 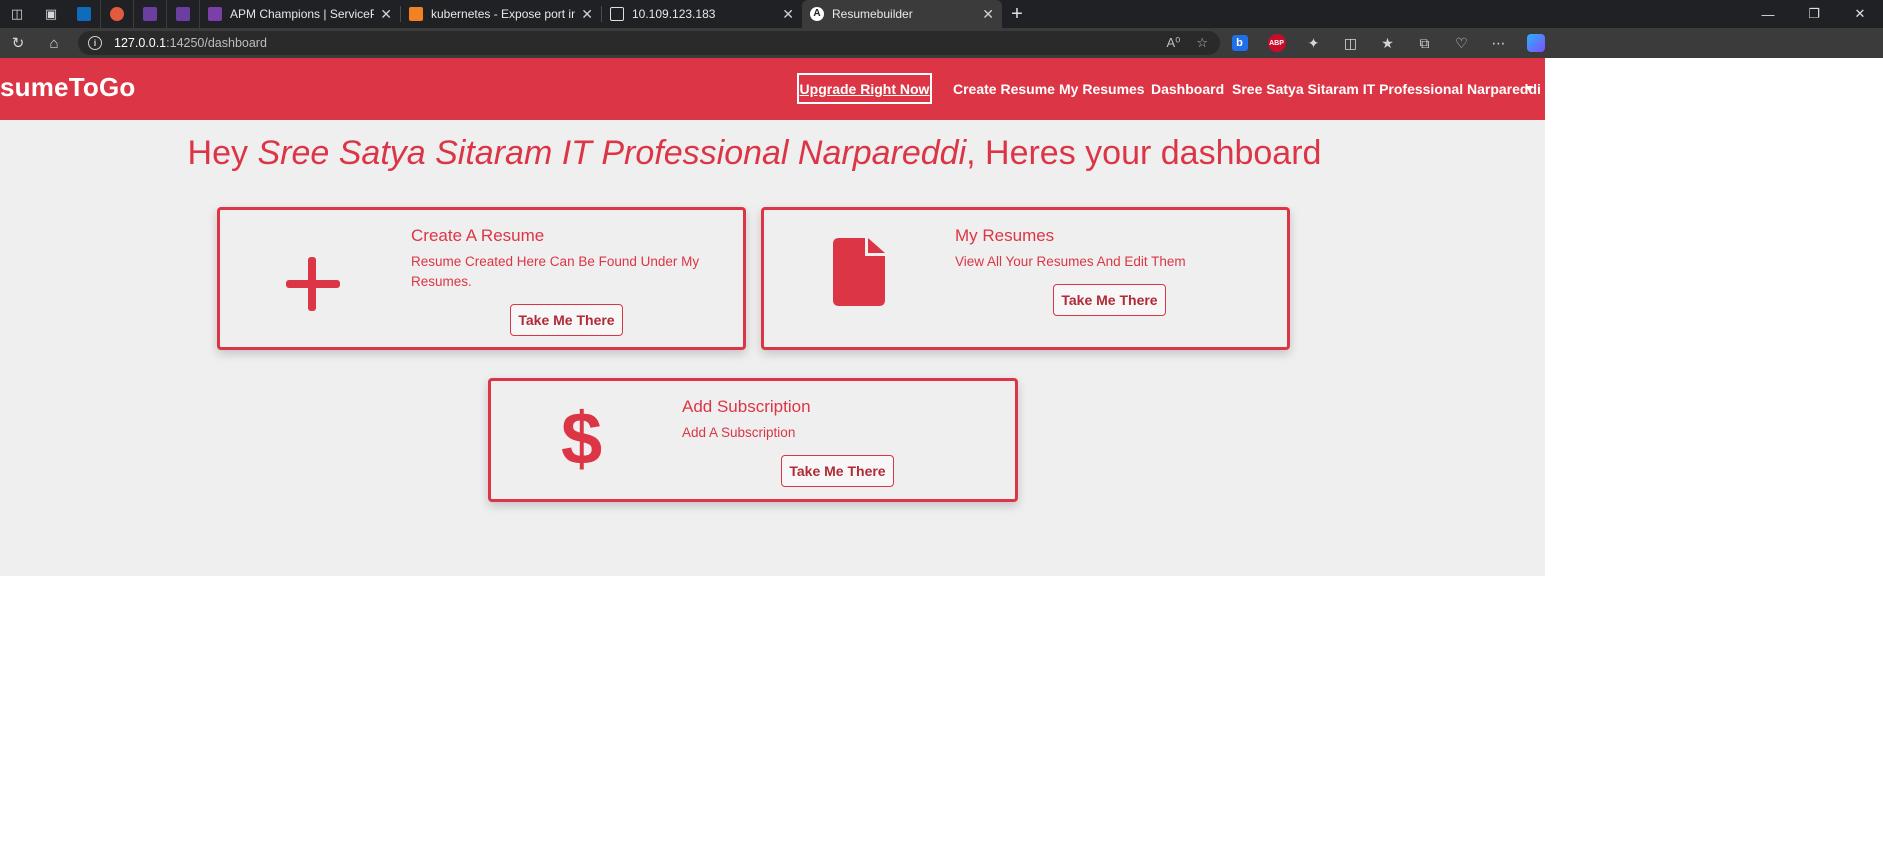 I want to click on read-aloud-icon: A⁰, so click(x=1173, y=43).